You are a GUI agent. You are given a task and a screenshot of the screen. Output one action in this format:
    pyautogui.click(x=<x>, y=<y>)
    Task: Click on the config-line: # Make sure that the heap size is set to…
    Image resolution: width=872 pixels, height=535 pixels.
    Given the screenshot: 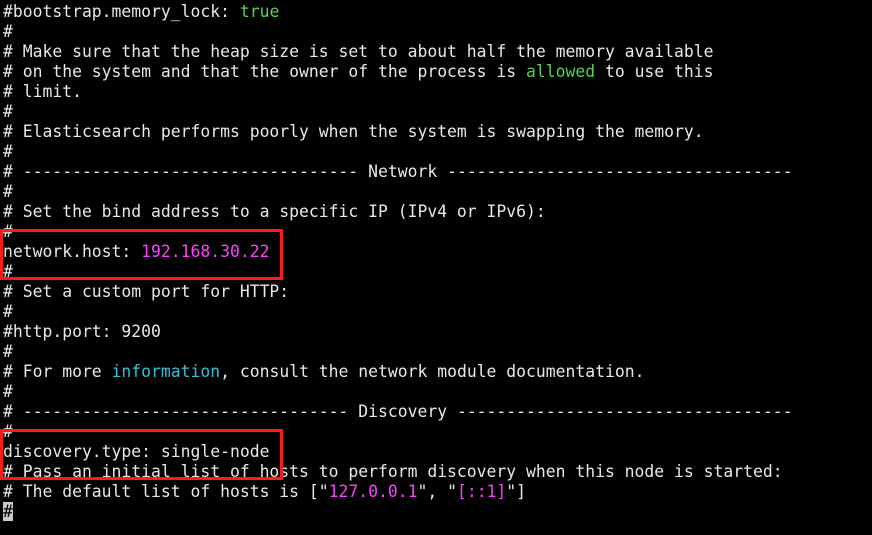 What is the action you would take?
    pyautogui.click(x=436, y=52)
    